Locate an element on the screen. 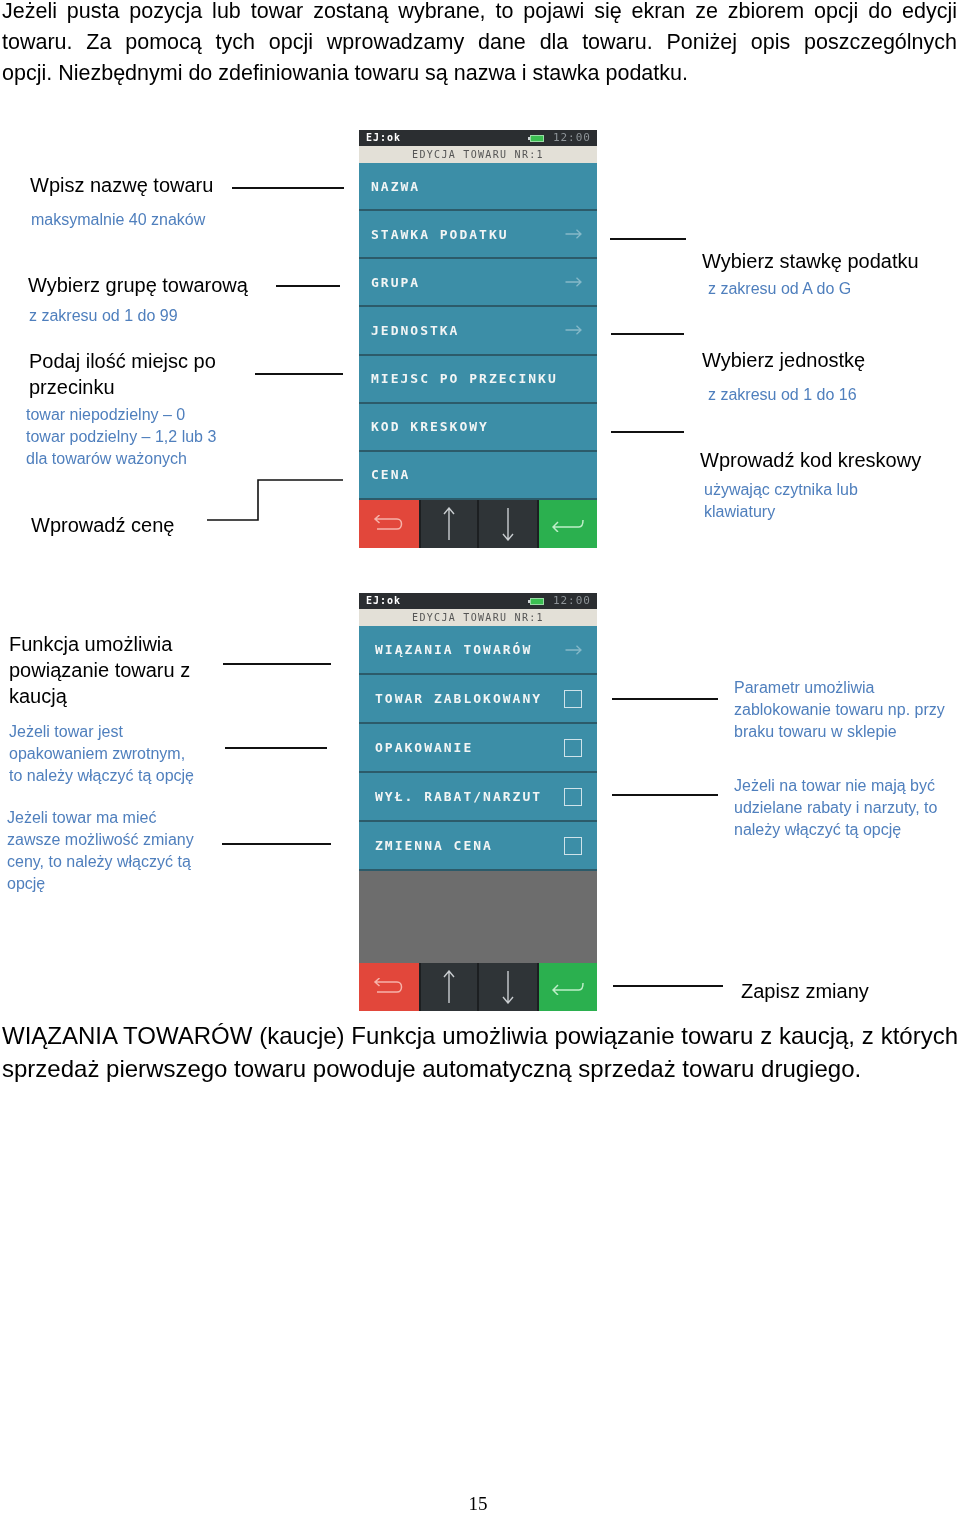 This screenshot has height=1514, width=960. annotation-title: Wybierz grupę towarową is located at coordinates (138, 285).